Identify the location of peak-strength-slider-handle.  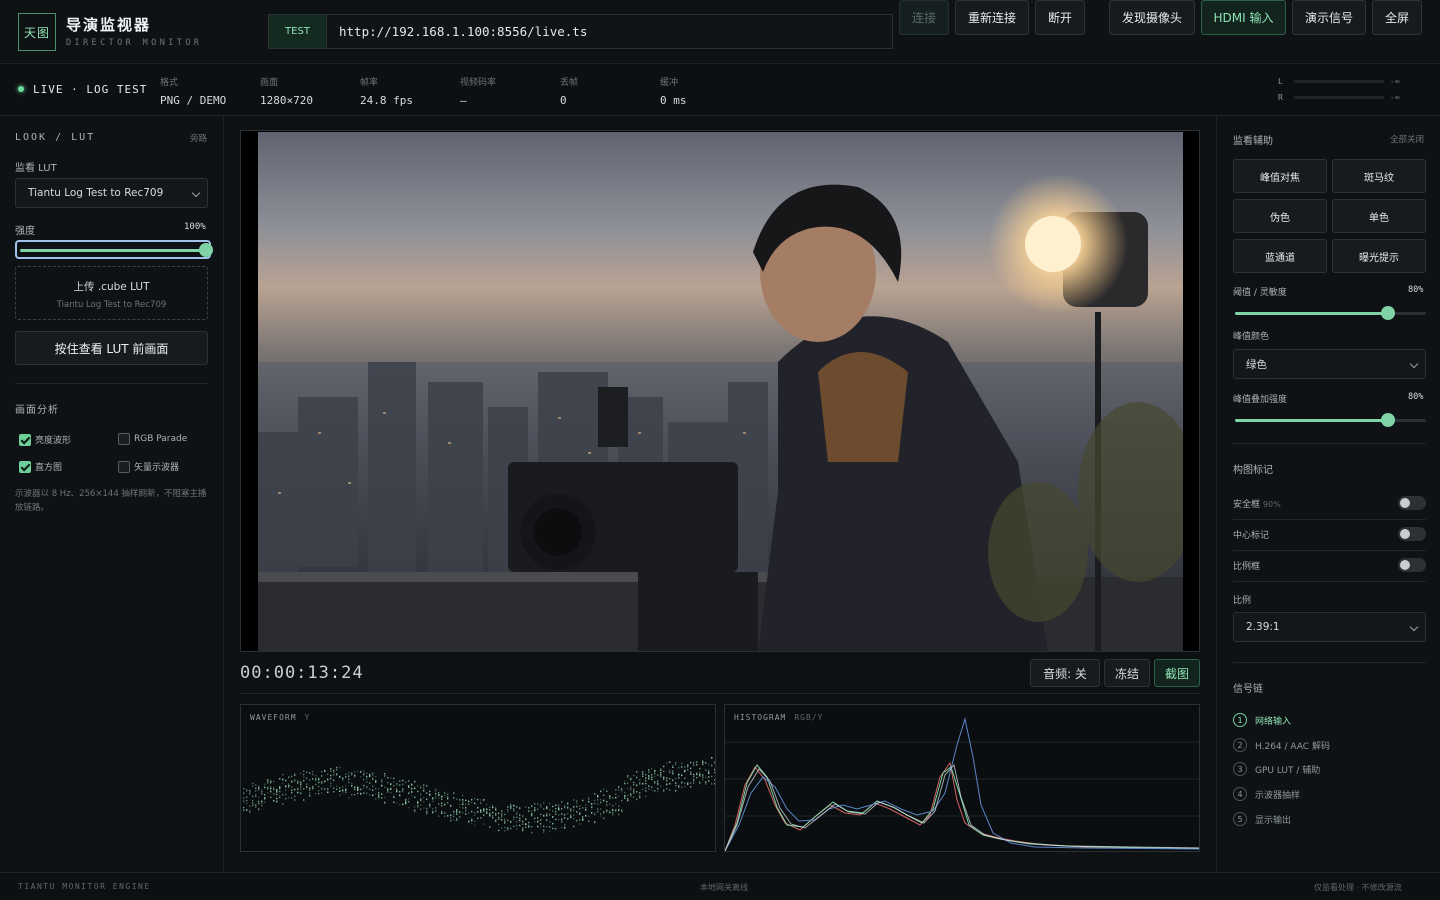
(1387, 420).